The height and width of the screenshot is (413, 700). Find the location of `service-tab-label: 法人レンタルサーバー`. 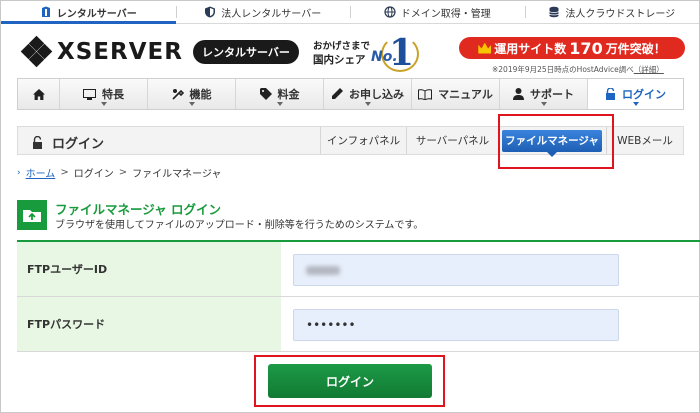

service-tab-label: 法人レンタルサーバー is located at coordinates (271, 14).